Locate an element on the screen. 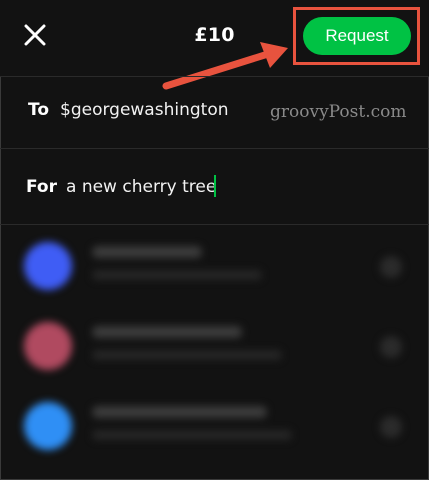  text-caret is located at coordinates (215, 186).